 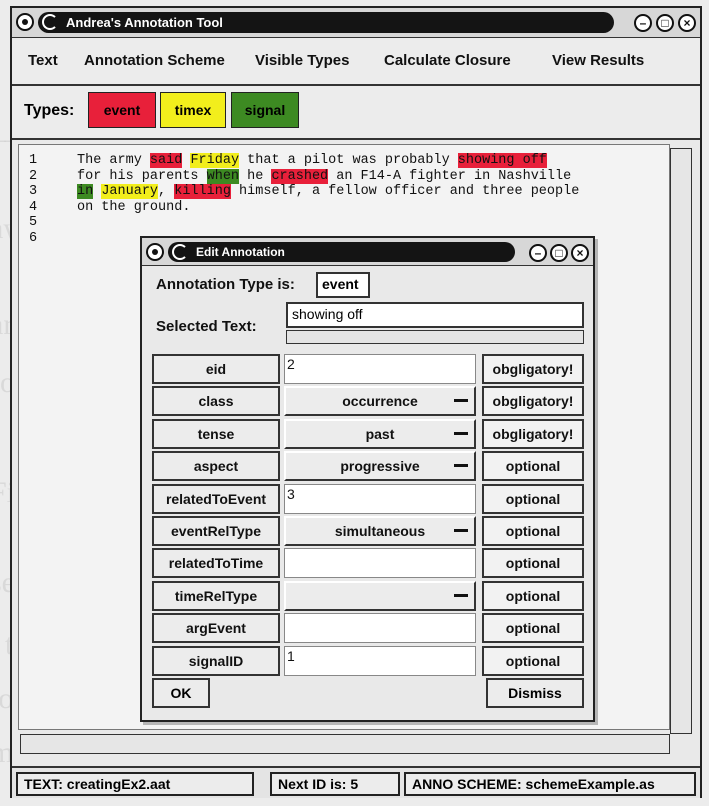 I want to click on window-title-pill: Andrea's Annotation Tool, so click(x=326, y=22).